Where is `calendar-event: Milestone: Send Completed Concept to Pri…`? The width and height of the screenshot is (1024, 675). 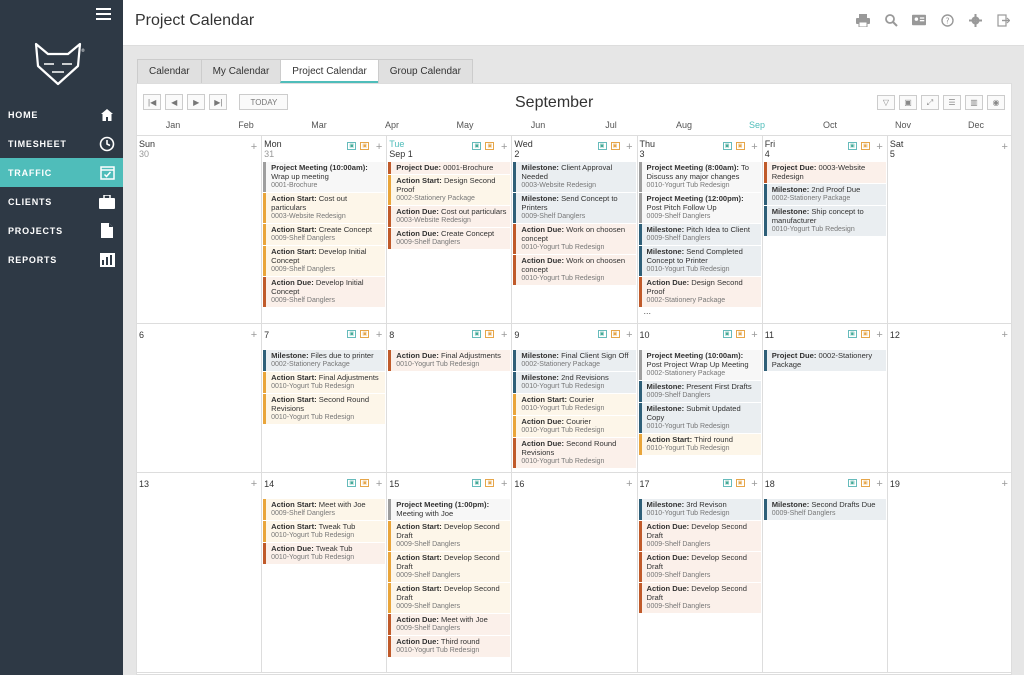 calendar-event: Milestone: Send Completed Concept to Pri… is located at coordinates (699, 261).